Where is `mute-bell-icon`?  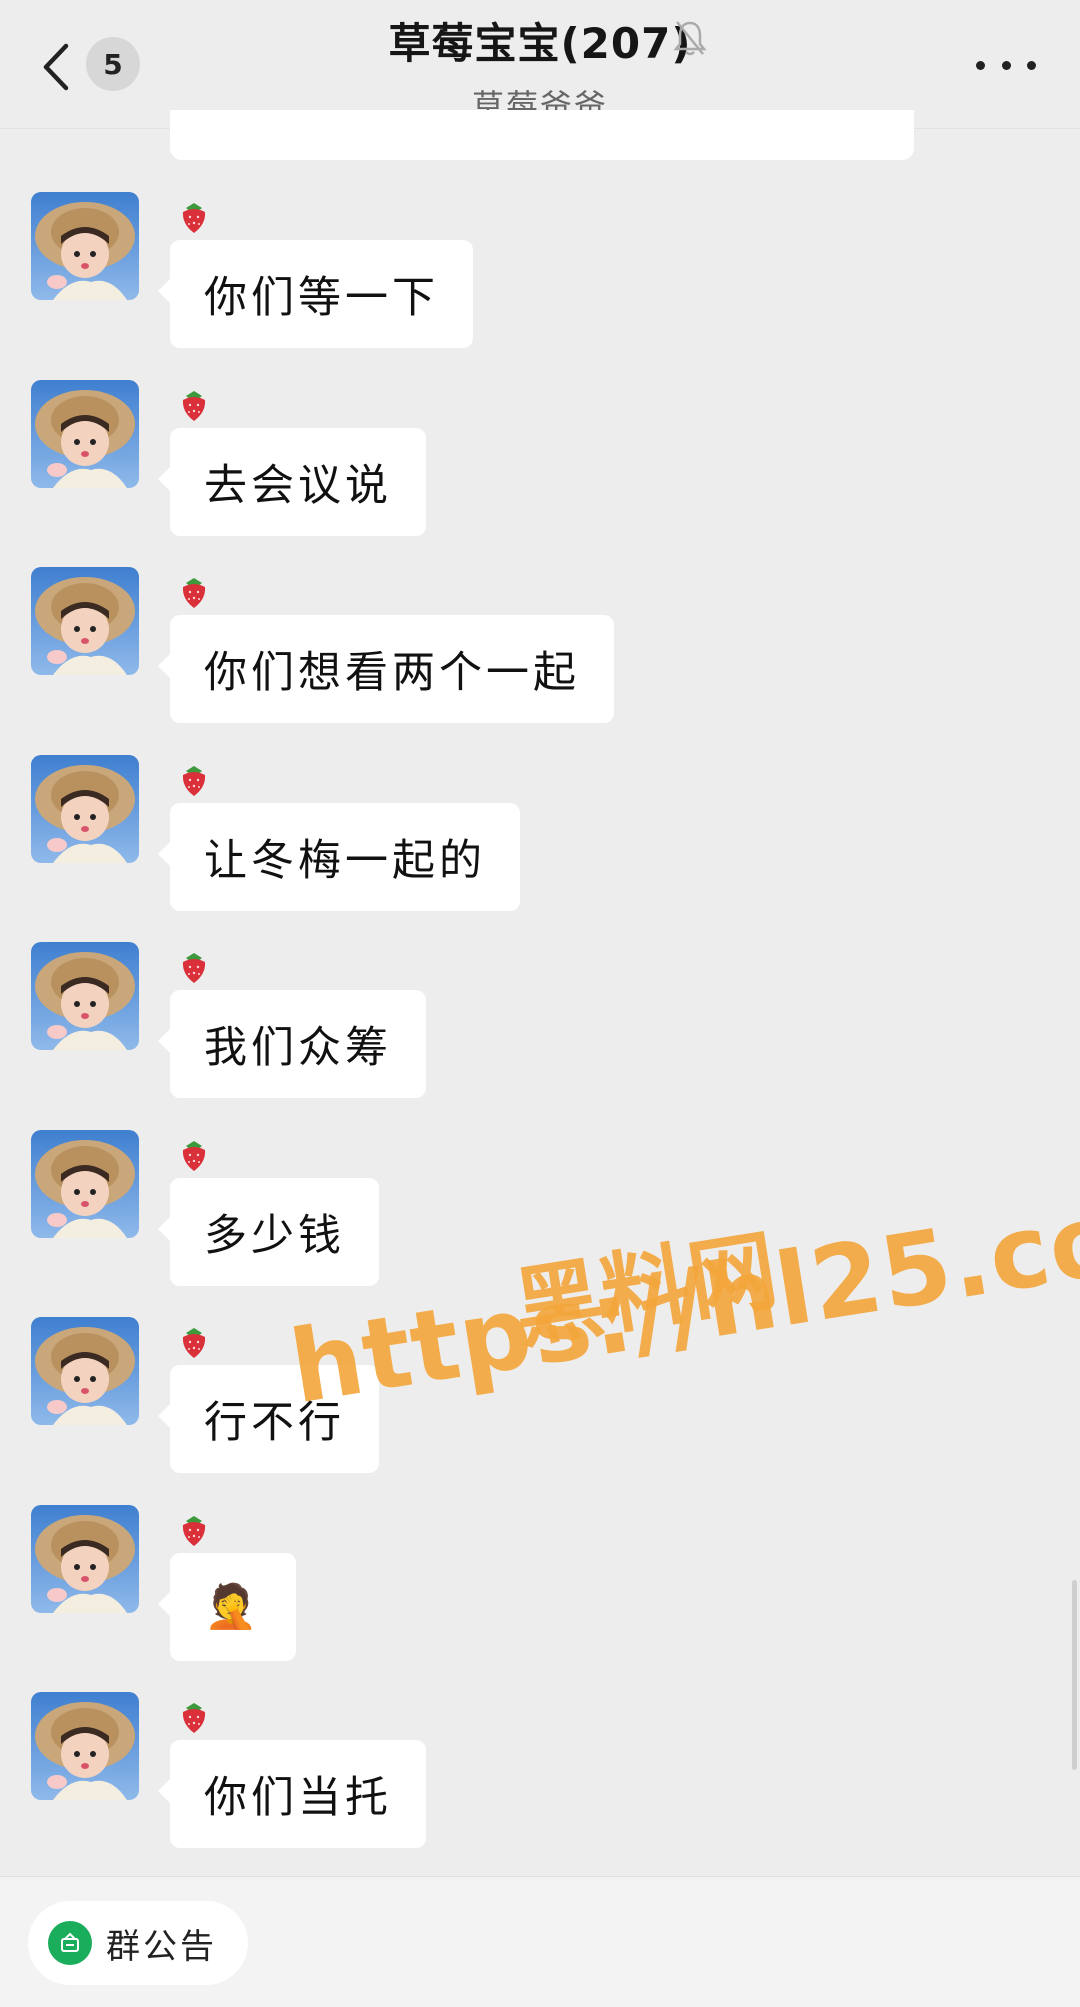 mute-bell-icon is located at coordinates (690, 38).